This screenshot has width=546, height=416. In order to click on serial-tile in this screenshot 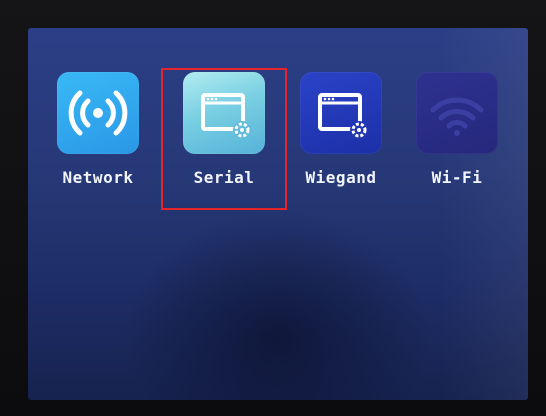, I will do `click(224, 113)`.